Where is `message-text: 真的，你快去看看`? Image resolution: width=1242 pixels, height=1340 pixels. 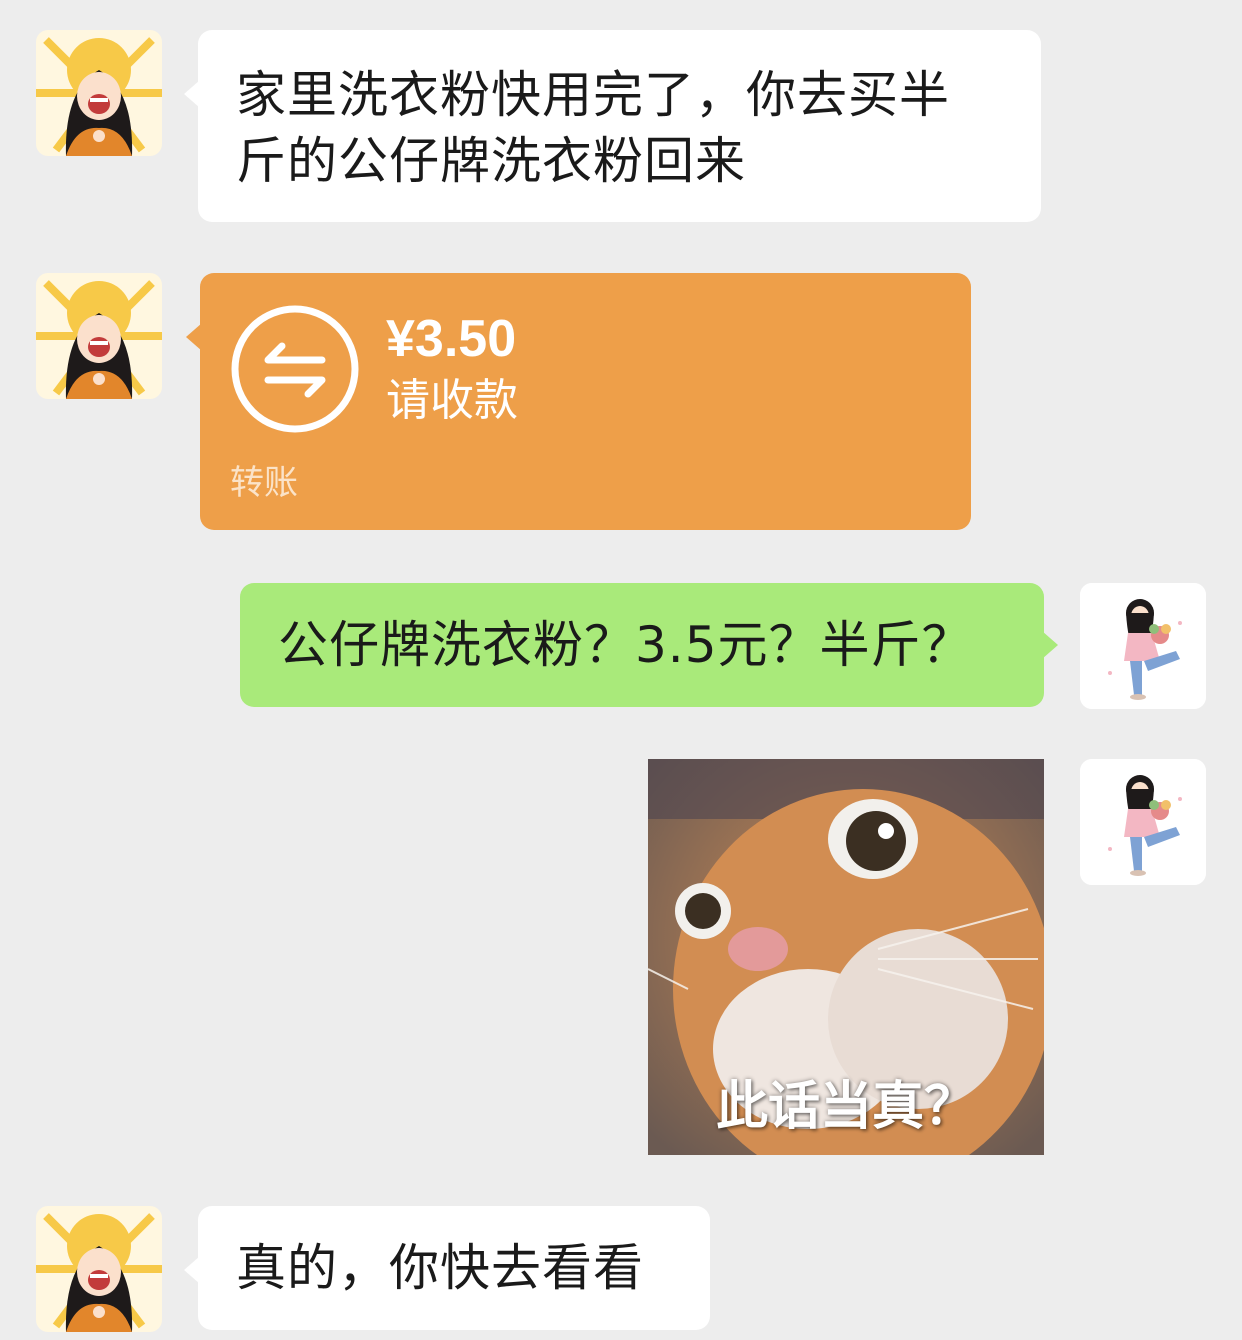 message-text: 真的，你快去看看 is located at coordinates (440, 1268).